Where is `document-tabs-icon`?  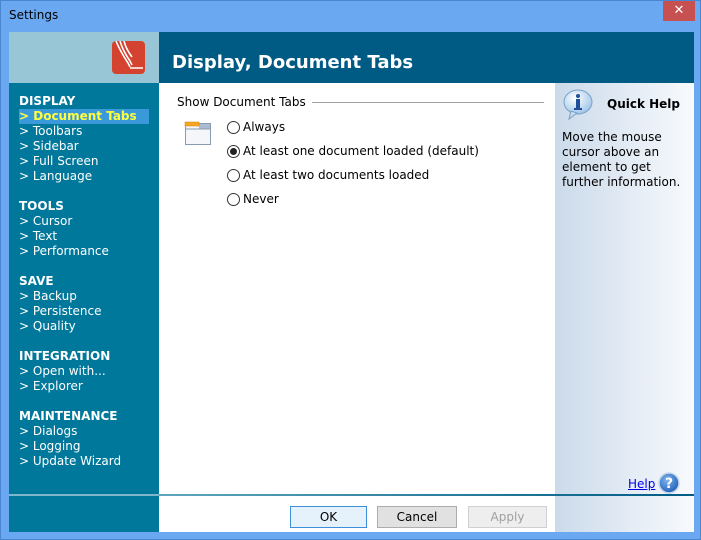 document-tabs-icon is located at coordinates (198, 133).